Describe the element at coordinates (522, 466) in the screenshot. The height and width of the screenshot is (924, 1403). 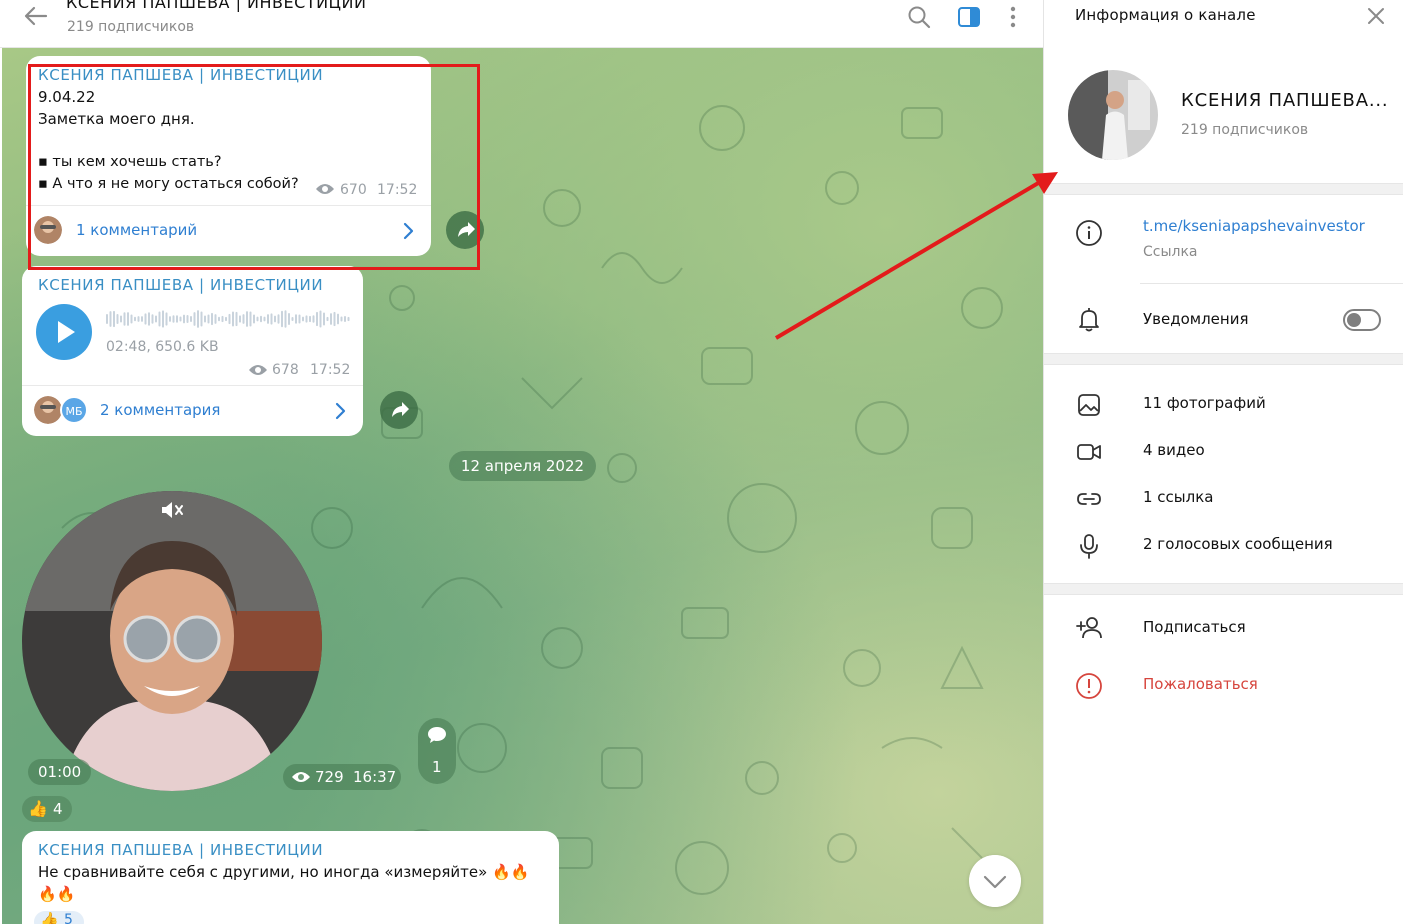
I see `date-separator: 12 апреля 2022` at that location.